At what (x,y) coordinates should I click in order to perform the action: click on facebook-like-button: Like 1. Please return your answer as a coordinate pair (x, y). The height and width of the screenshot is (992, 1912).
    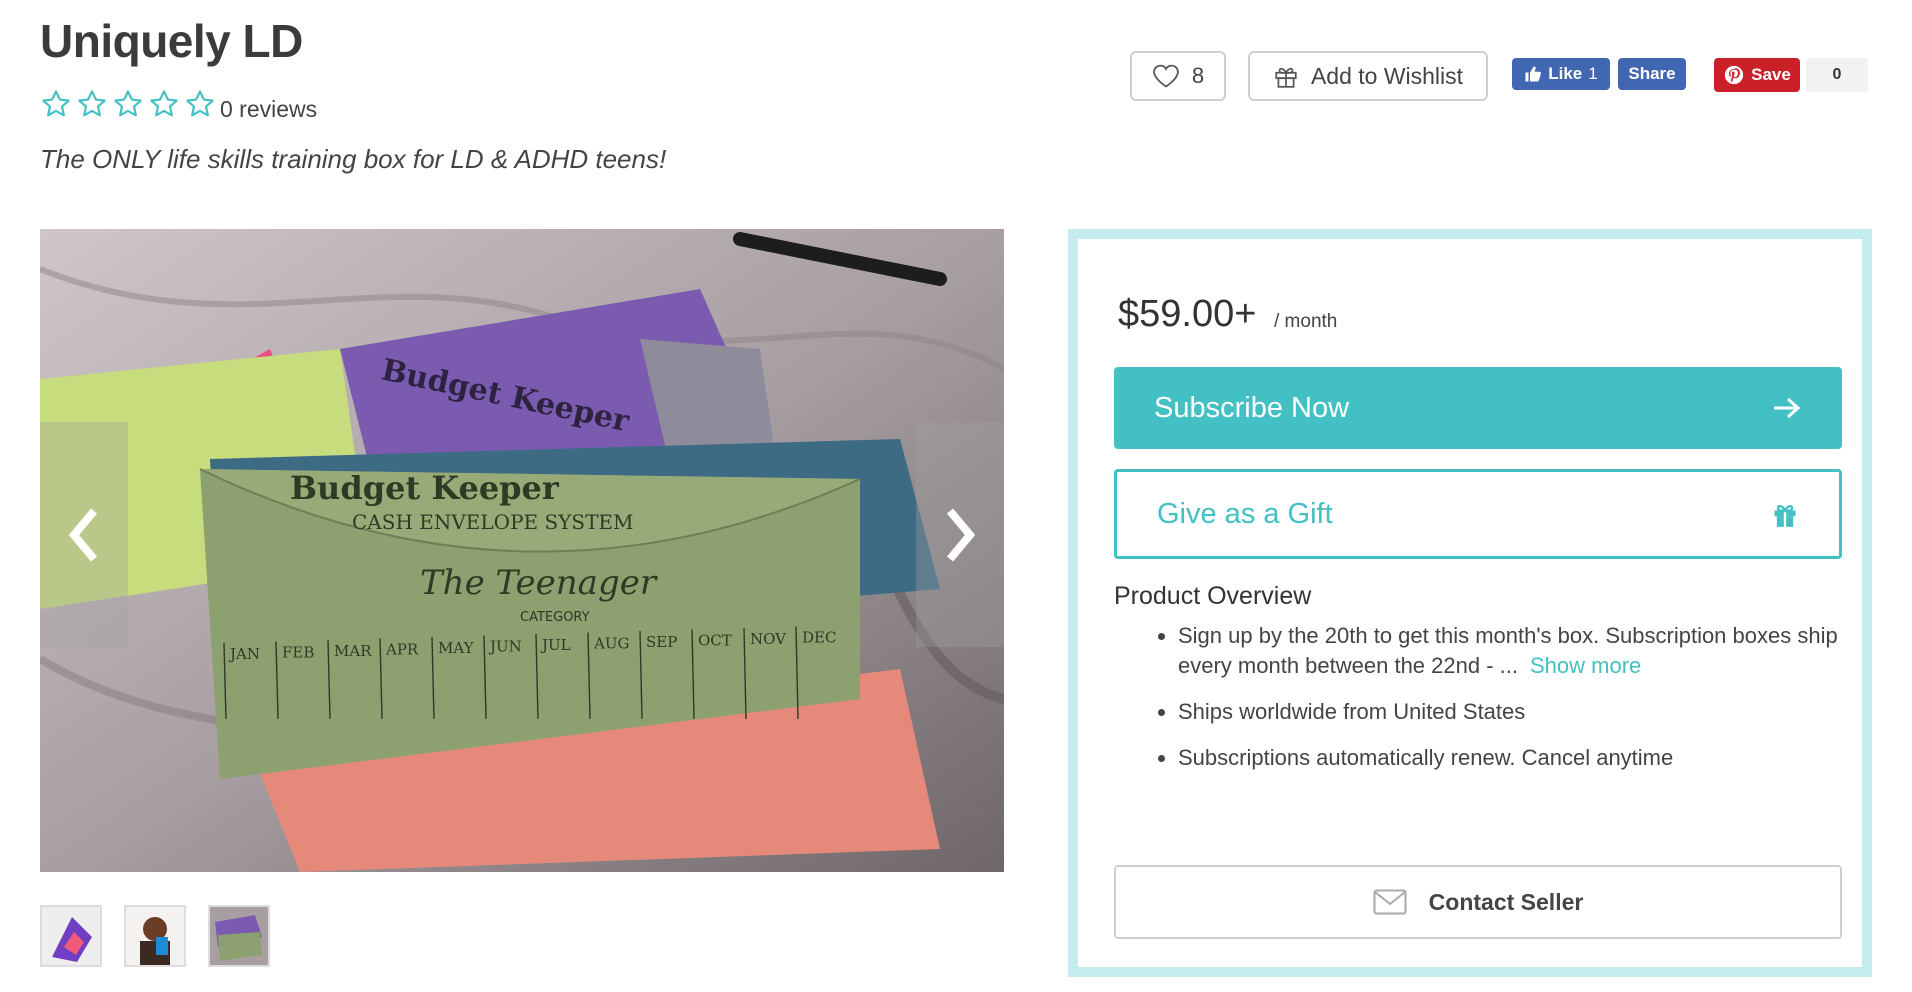
    Looking at the image, I should click on (1561, 74).